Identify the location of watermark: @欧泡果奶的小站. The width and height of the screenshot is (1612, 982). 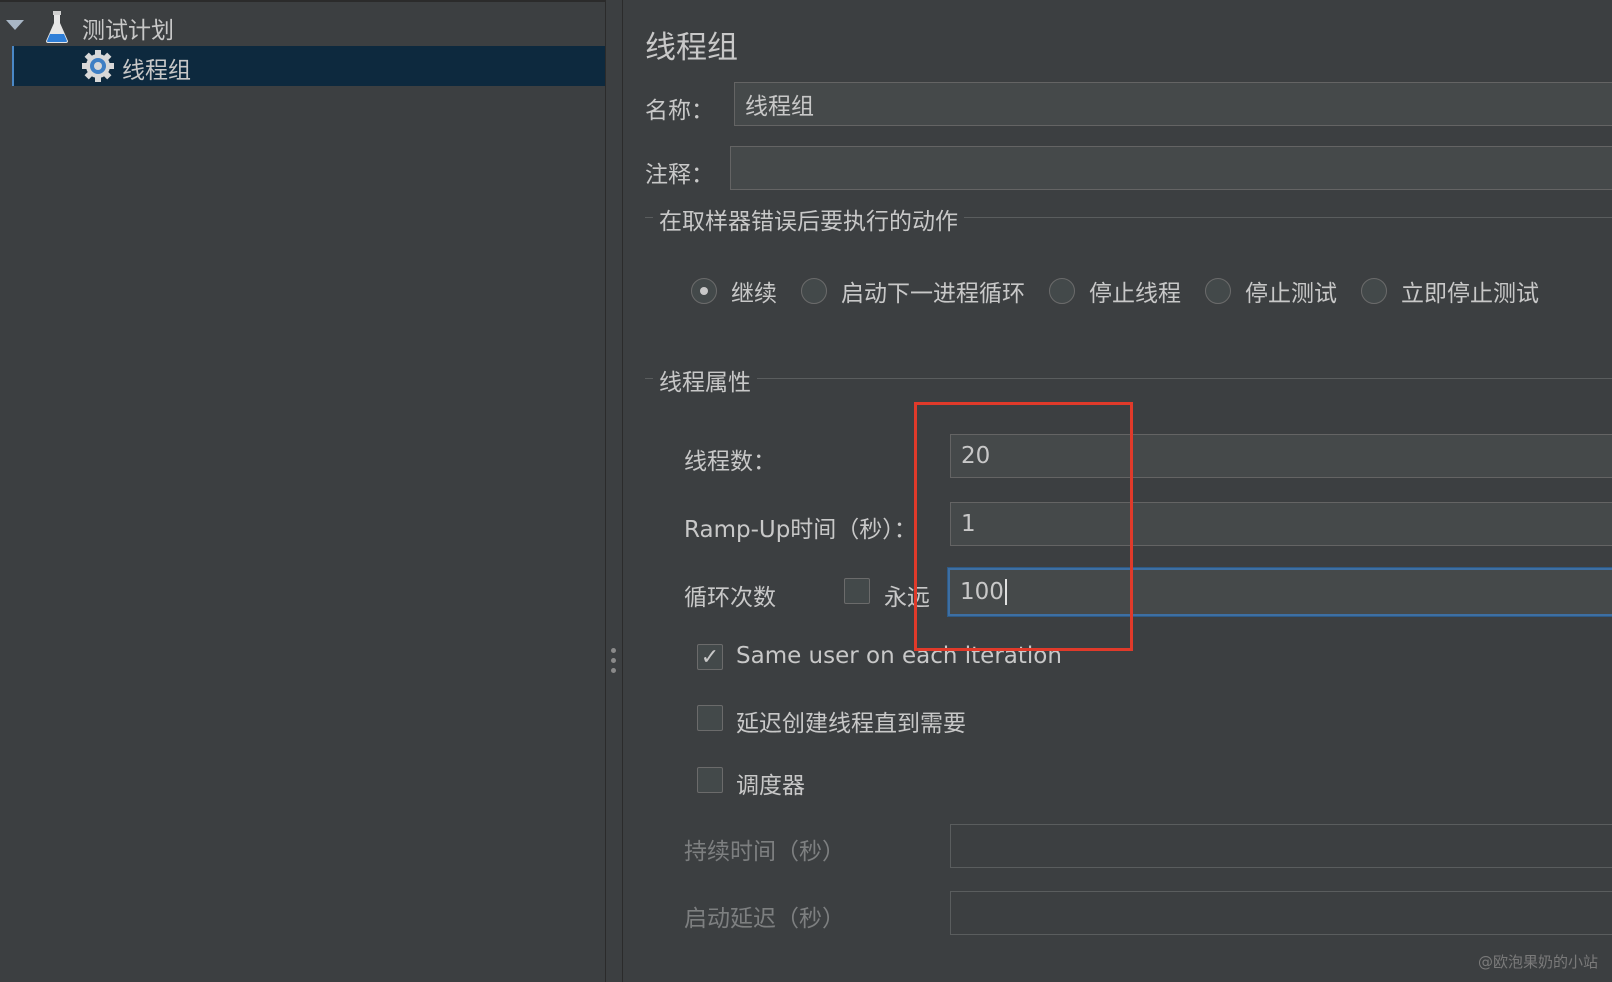
(1537, 962).